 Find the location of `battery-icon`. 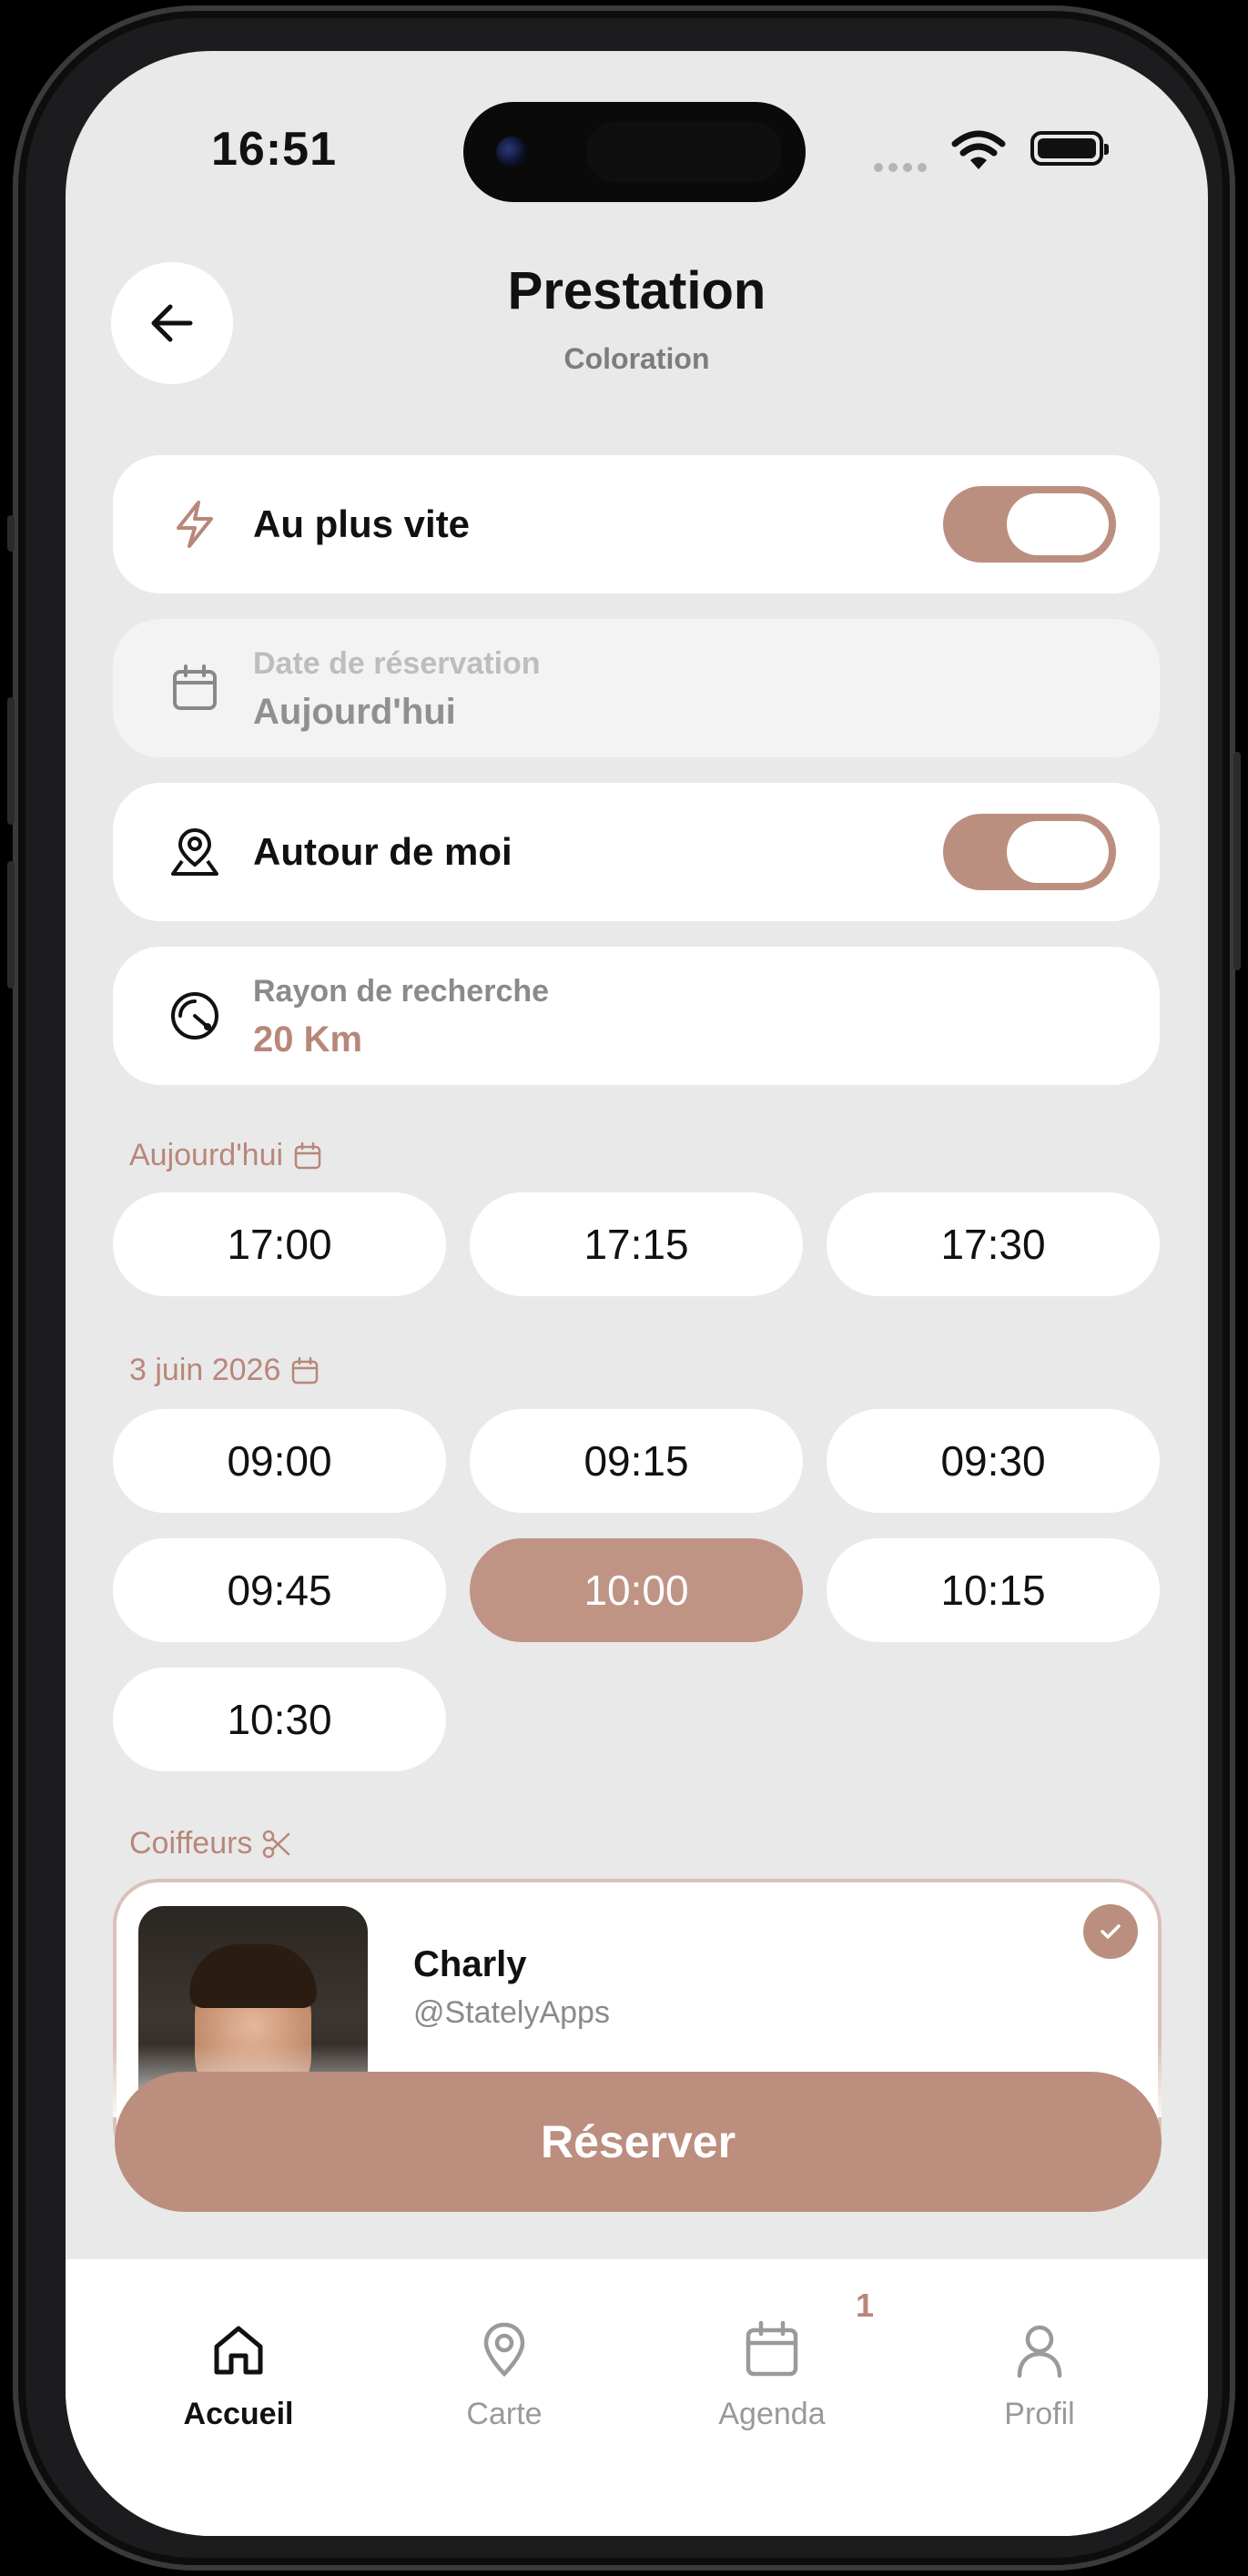

battery-icon is located at coordinates (1069, 148).